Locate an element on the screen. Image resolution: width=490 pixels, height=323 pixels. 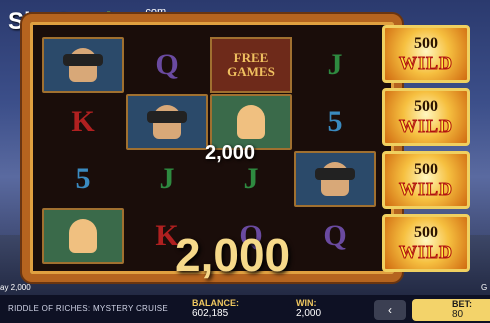
wild-reel: 500 WILD 500 WILD 500 WILD 500 WILD is located at coordinates (427, 151).